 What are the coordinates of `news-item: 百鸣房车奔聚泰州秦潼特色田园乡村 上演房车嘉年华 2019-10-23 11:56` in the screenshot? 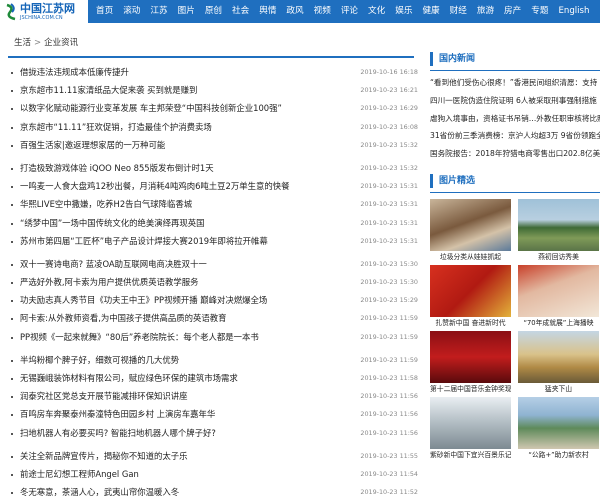 It's located at (213, 415).